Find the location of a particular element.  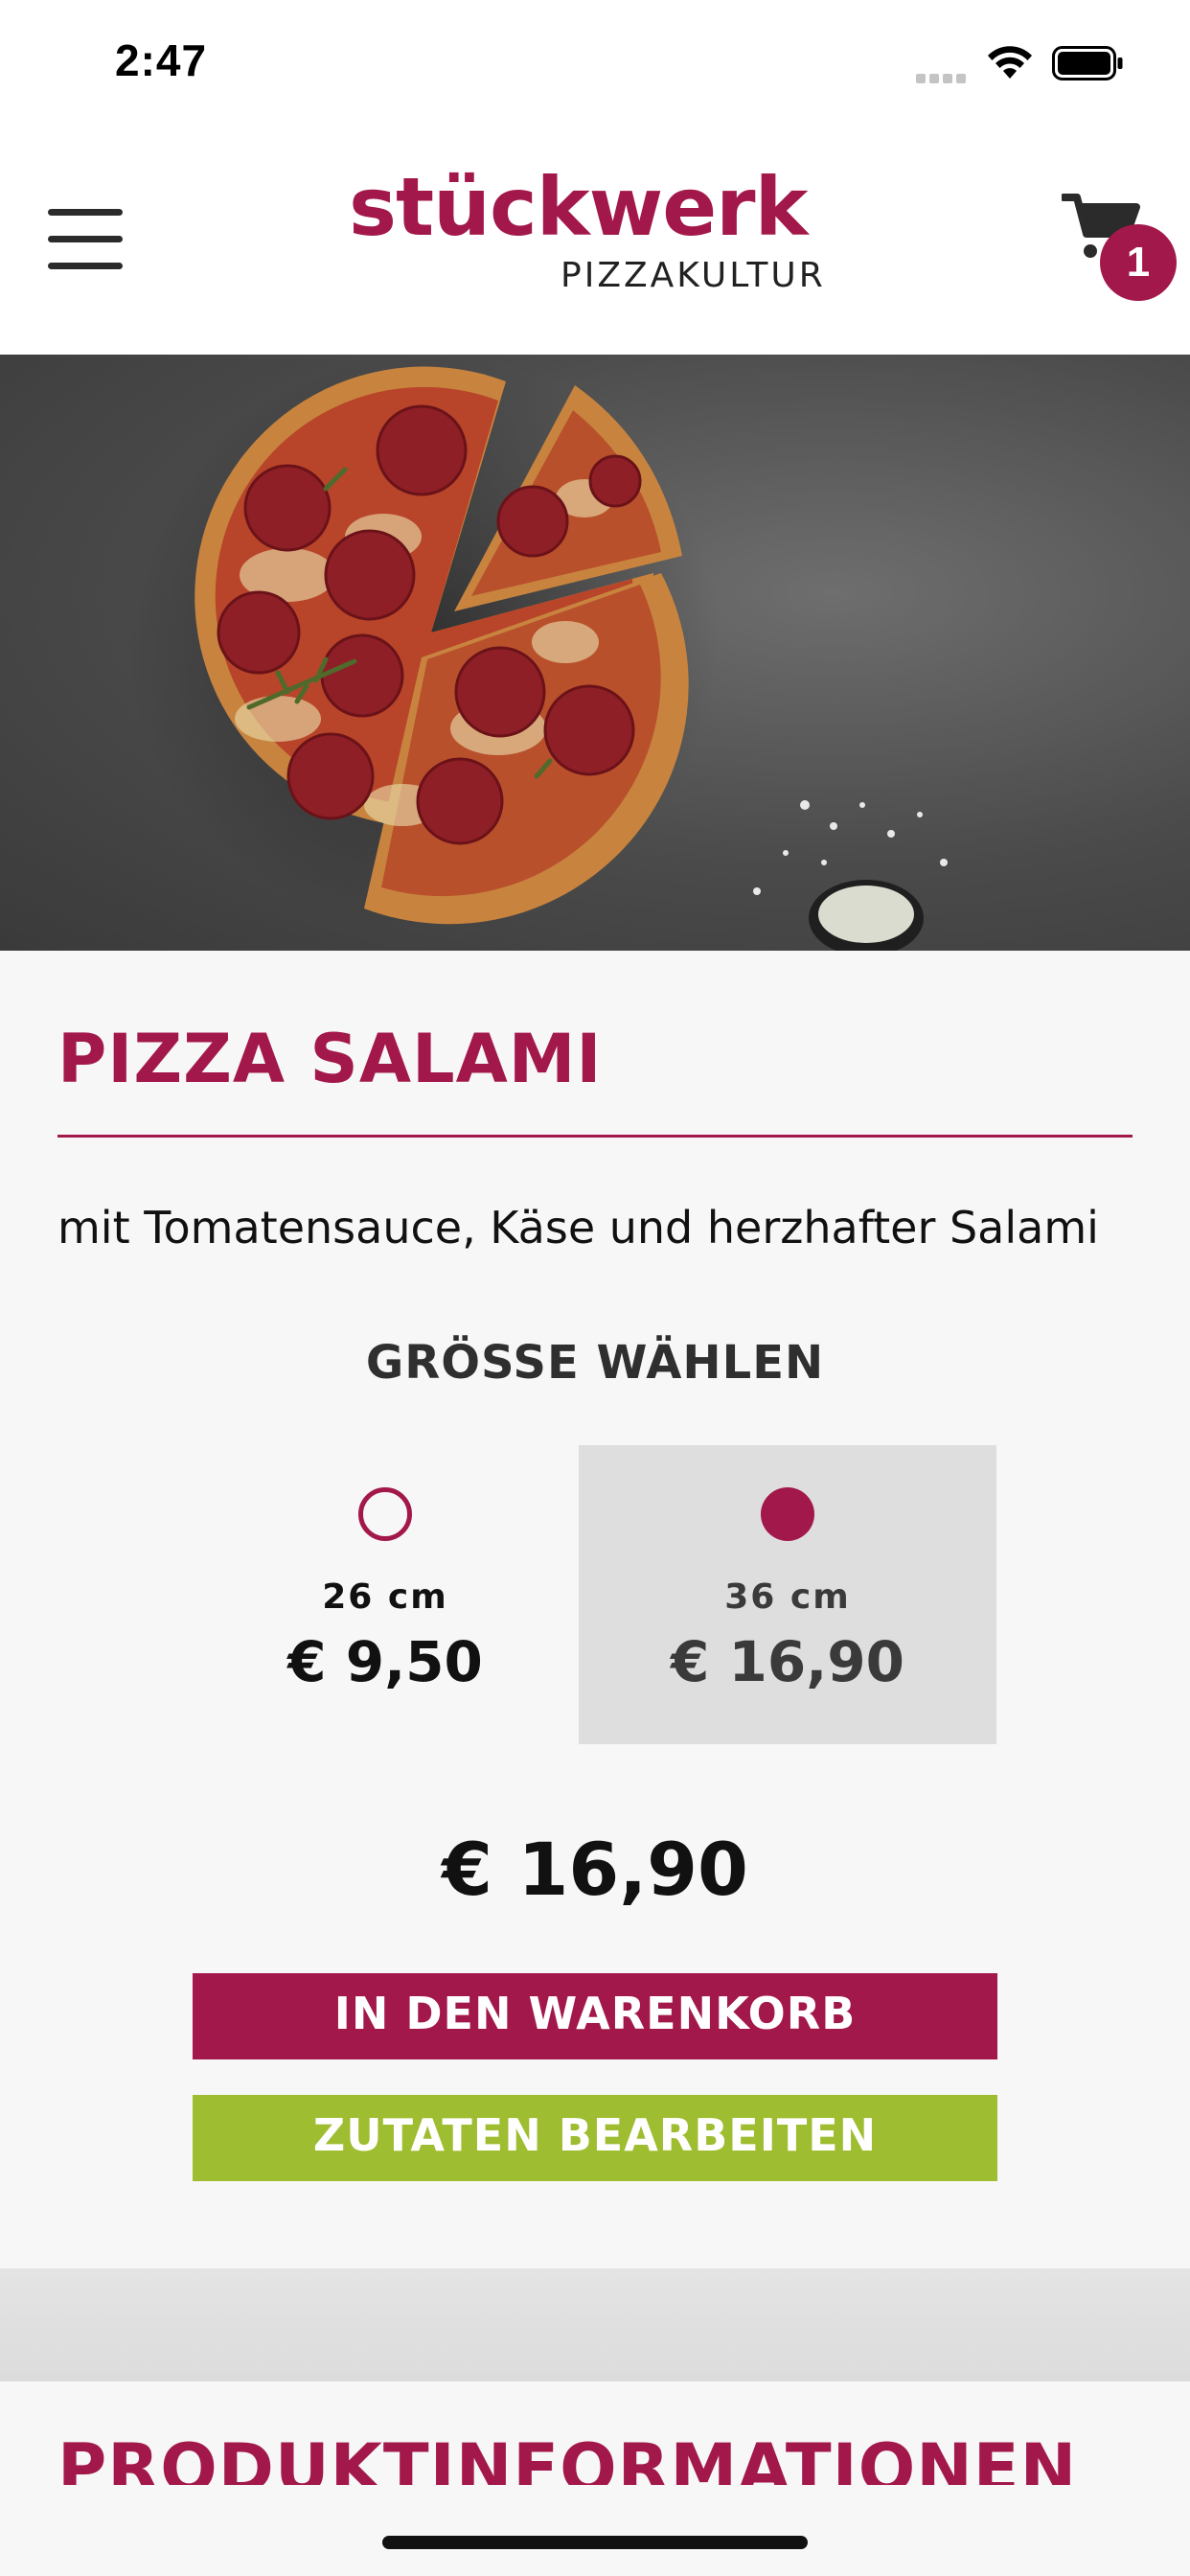

size-option-36cm: 36 cm € 16,90 is located at coordinates (788, 1594).